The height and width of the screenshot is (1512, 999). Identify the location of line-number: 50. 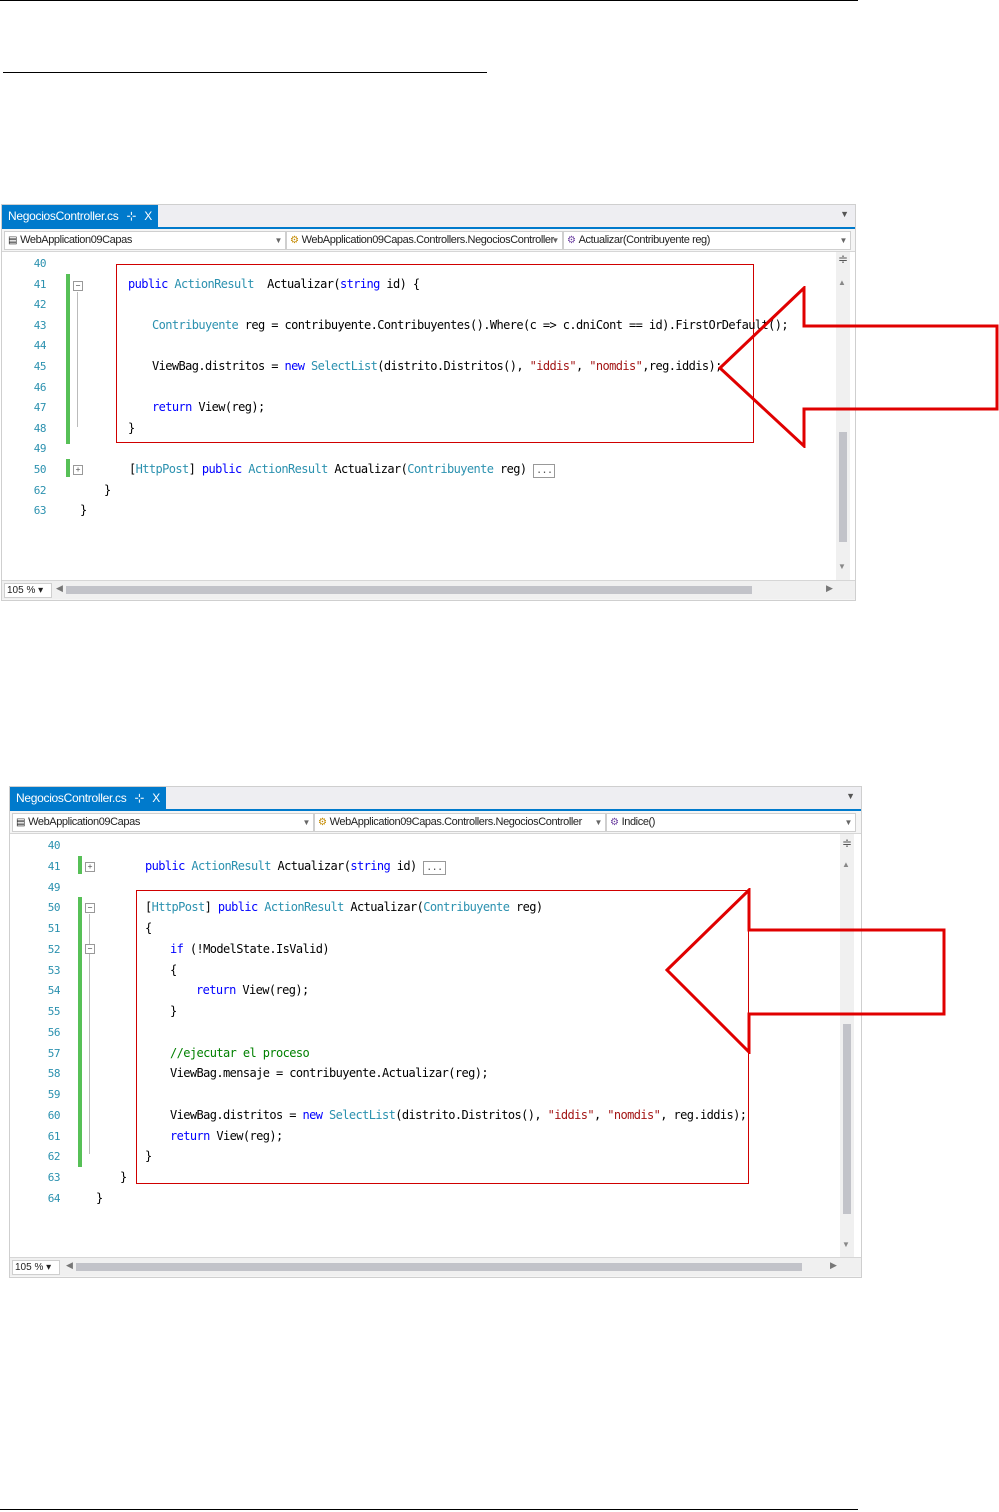
(54, 908).